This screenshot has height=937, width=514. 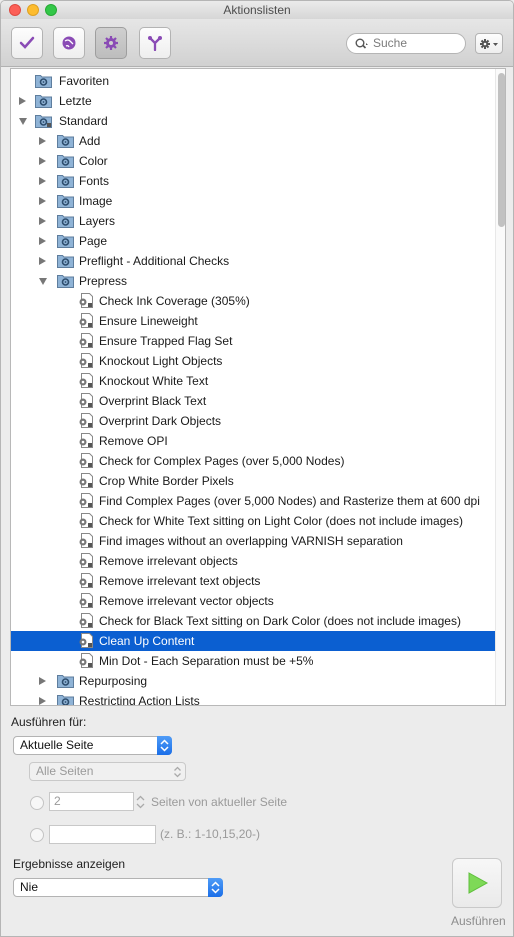 I want to click on page-range-field, so click(x=102, y=834).